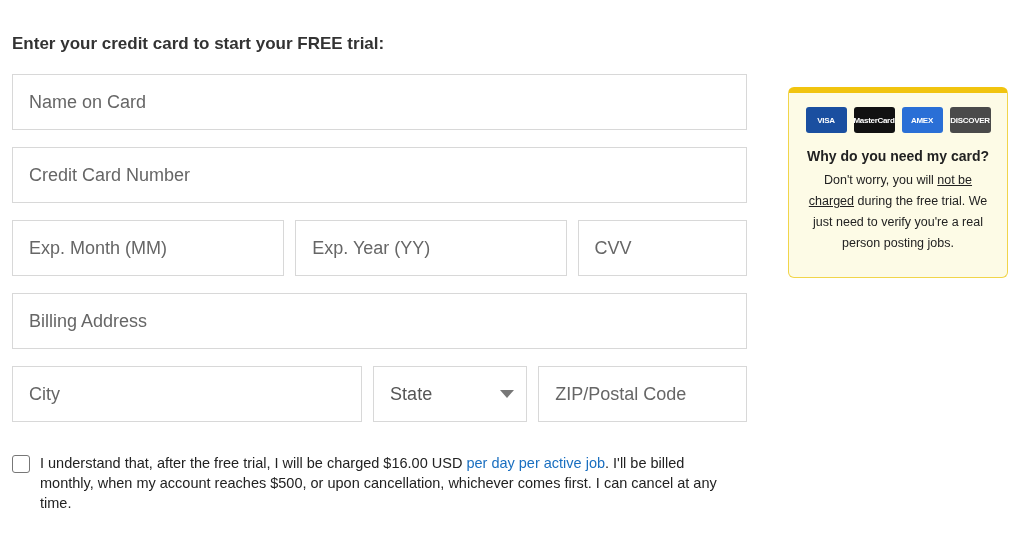 Image resolution: width=1024 pixels, height=541 pixels. What do you see at coordinates (379, 175) in the screenshot?
I see `input-field: Credit Card Number` at bounding box center [379, 175].